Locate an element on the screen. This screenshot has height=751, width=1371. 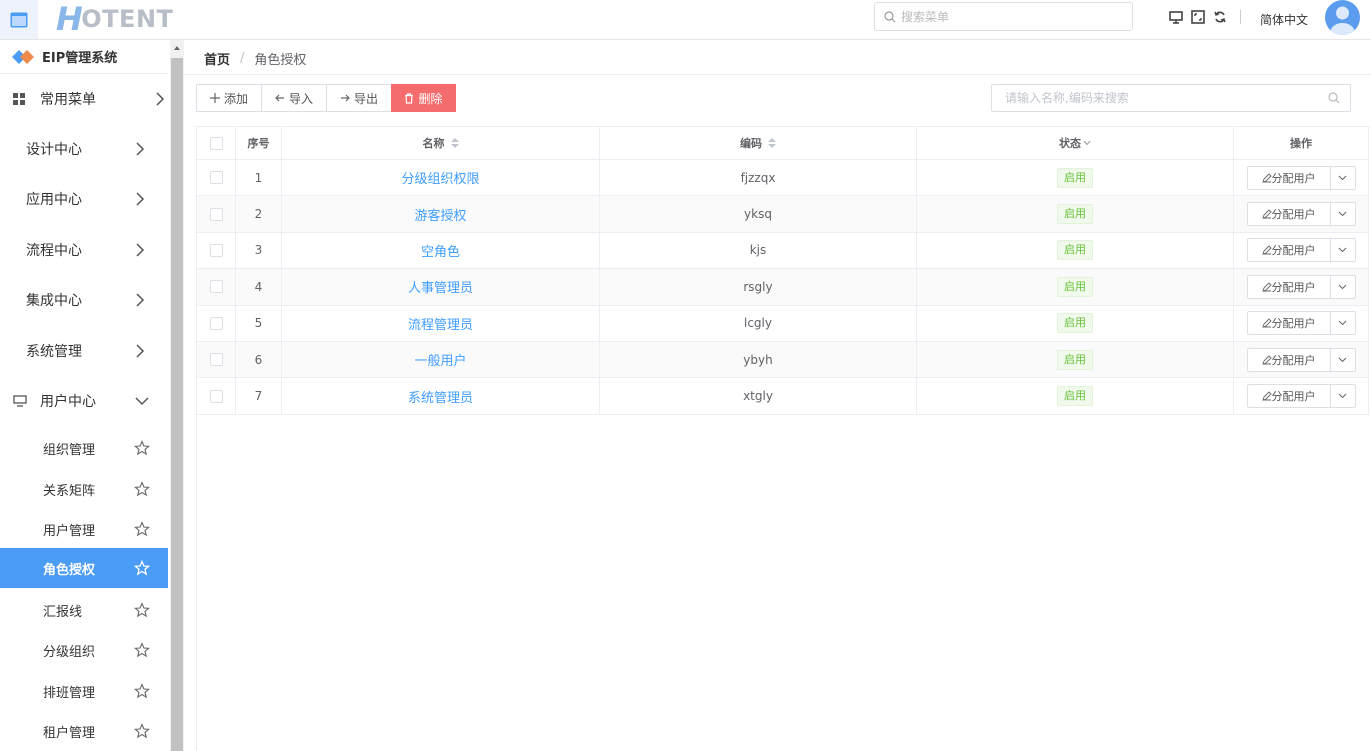
sidebar-item-relation-matrix: 关系矩阵 is located at coordinates (84, 489).